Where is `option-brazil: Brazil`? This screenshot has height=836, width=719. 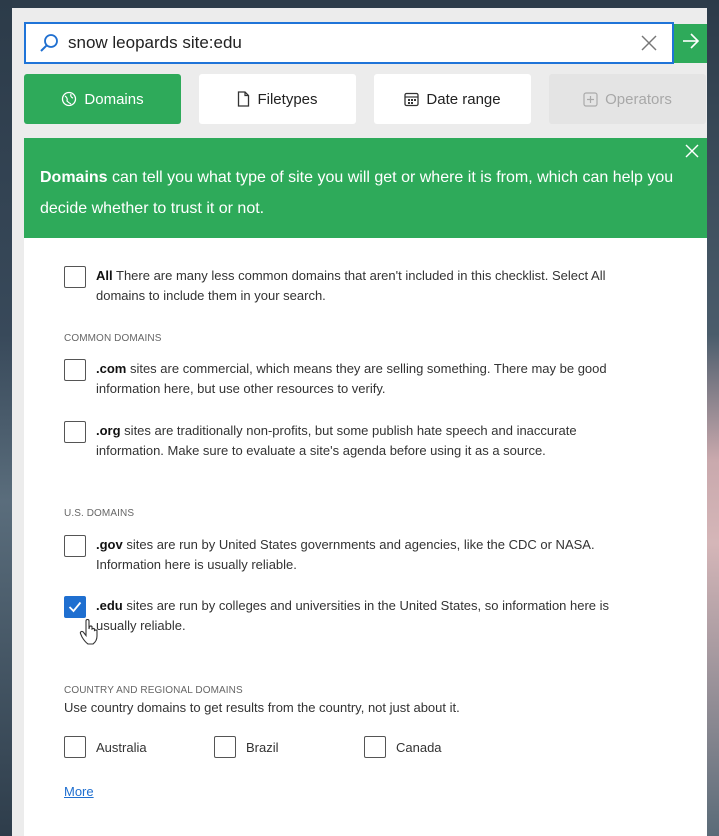
option-brazil: Brazil is located at coordinates (246, 747).